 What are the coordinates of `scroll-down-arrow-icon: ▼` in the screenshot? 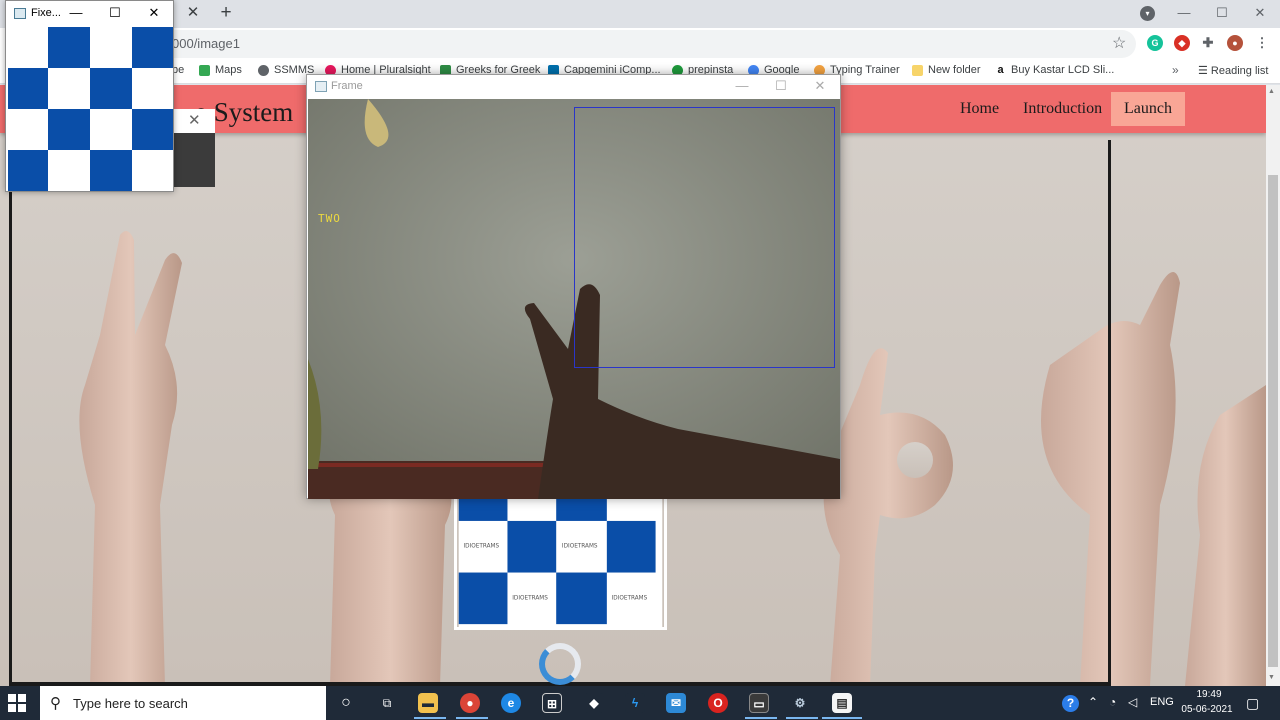 It's located at (1271, 677).